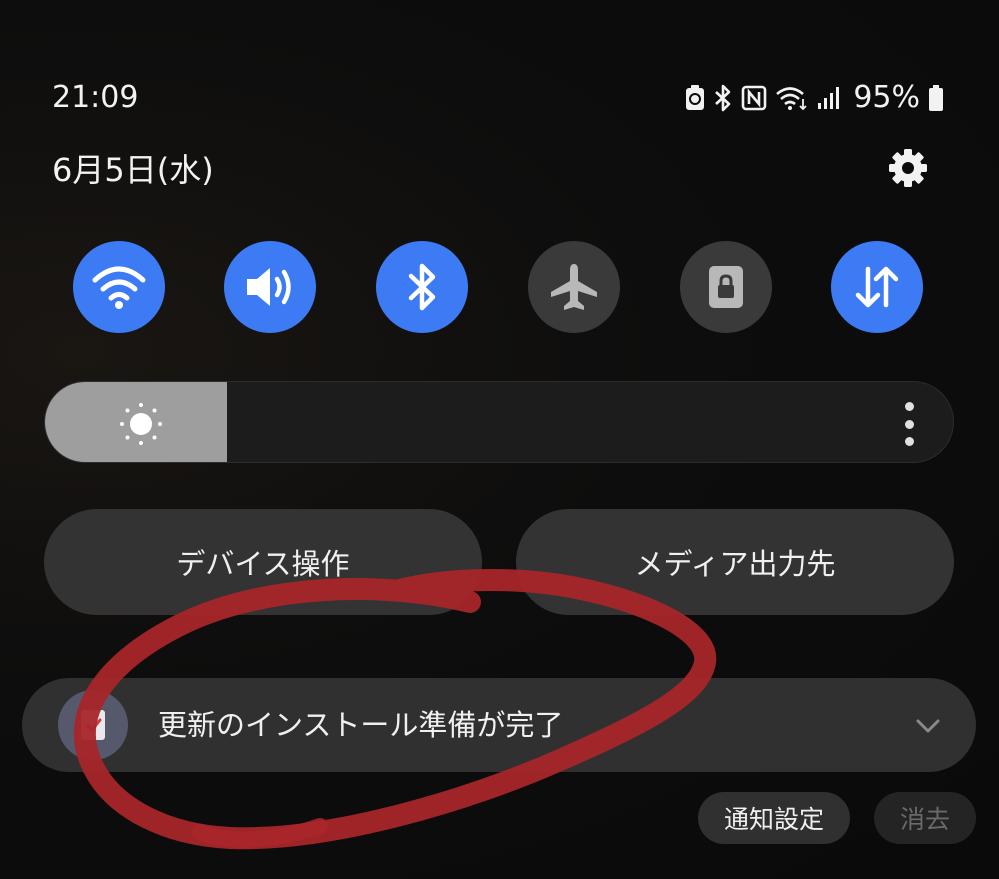 The image size is (999, 879). Describe the element at coordinates (361, 725) in the screenshot. I see `notification-title: 更新のインストール準備が完了` at that location.